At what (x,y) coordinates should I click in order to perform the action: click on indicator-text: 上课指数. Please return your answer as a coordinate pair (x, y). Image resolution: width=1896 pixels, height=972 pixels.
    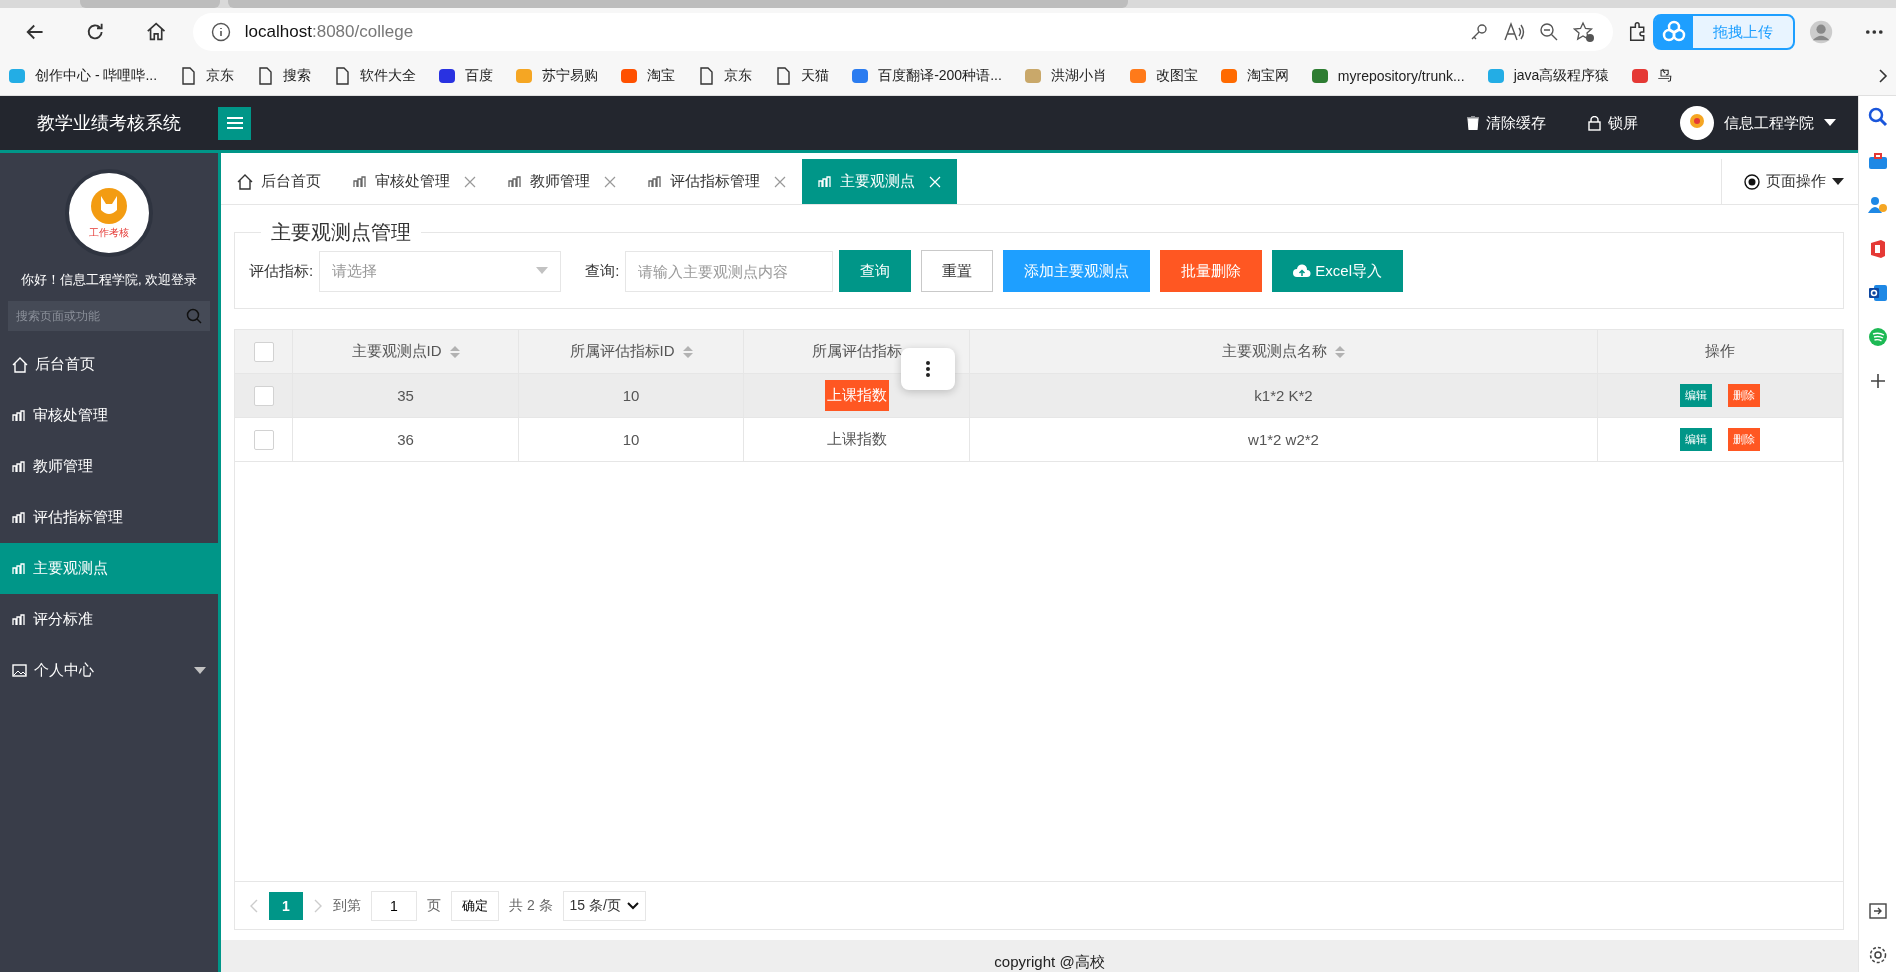
    Looking at the image, I should click on (856, 395).